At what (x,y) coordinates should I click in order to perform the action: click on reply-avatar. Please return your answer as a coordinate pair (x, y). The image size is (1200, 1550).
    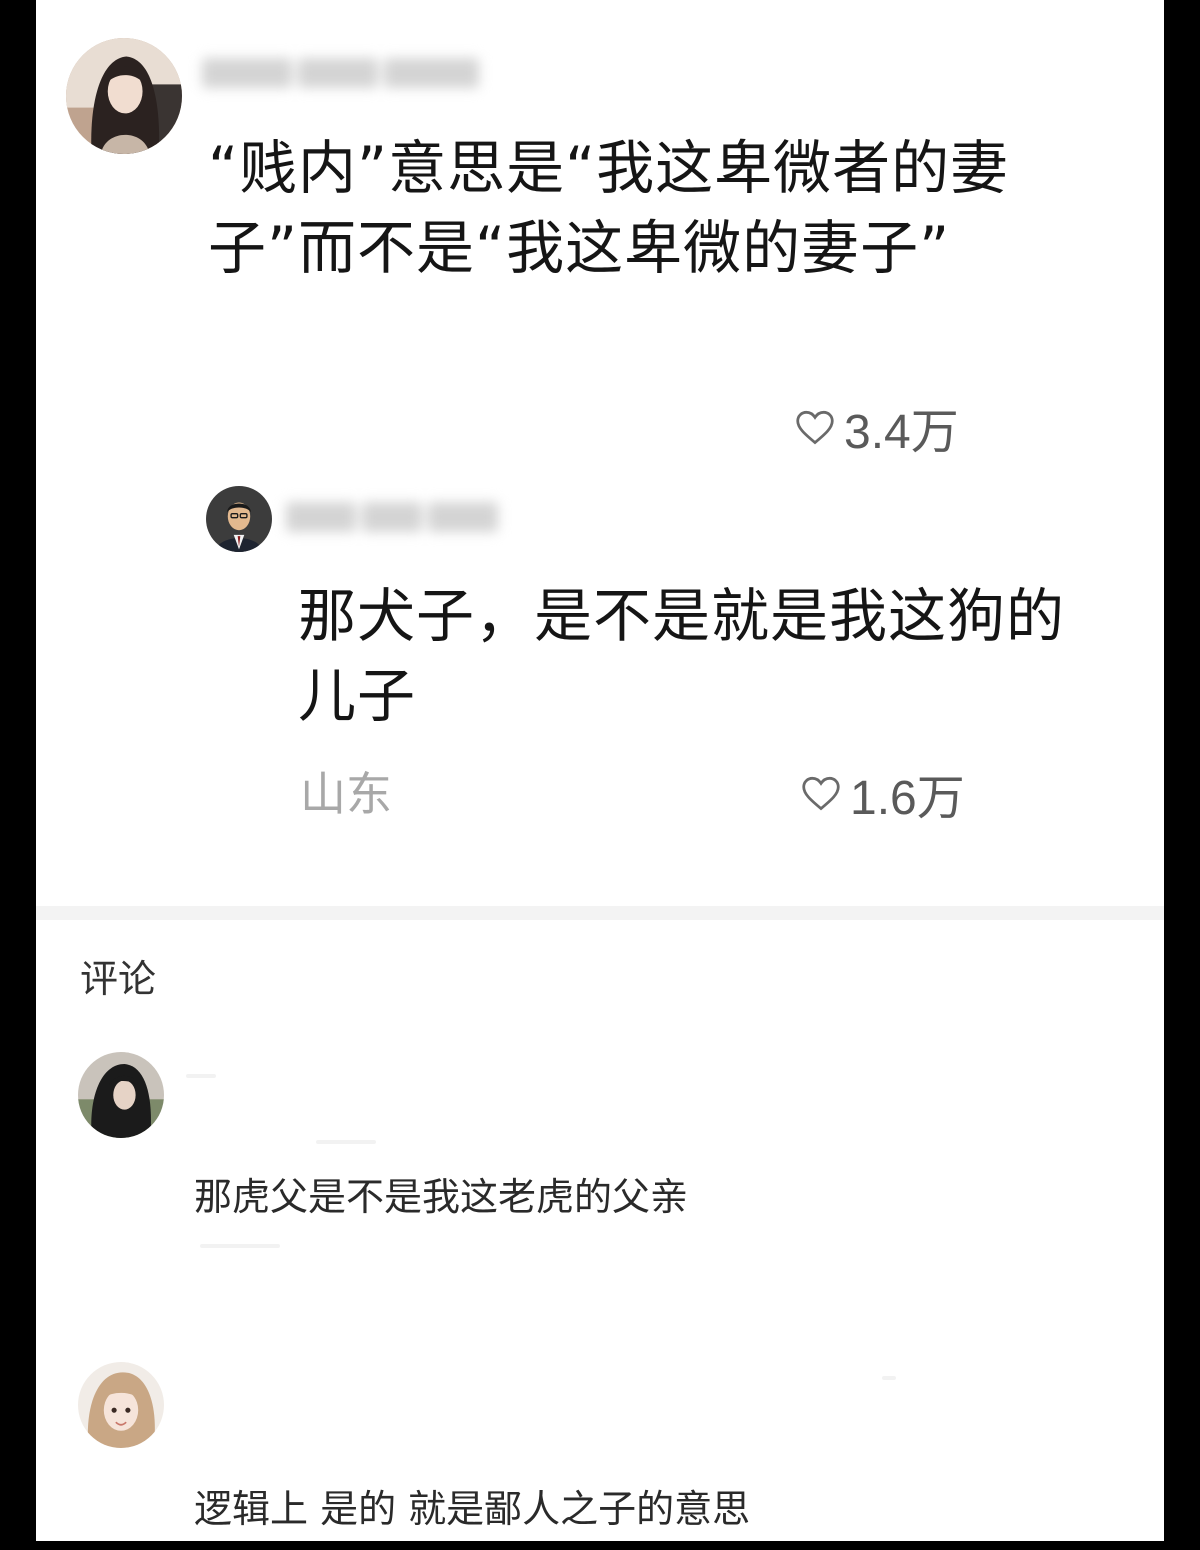
    Looking at the image, I should click on (239, 519).